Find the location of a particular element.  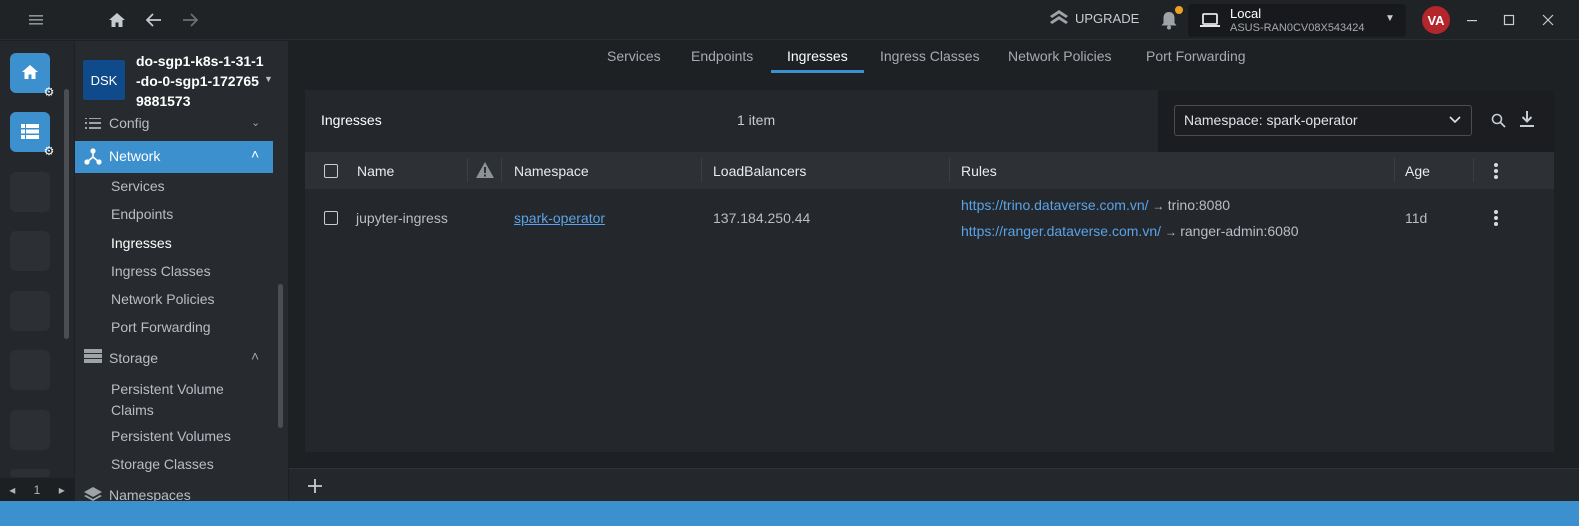

hotbar-home: ⚙ is located at coordinates (32, 76).